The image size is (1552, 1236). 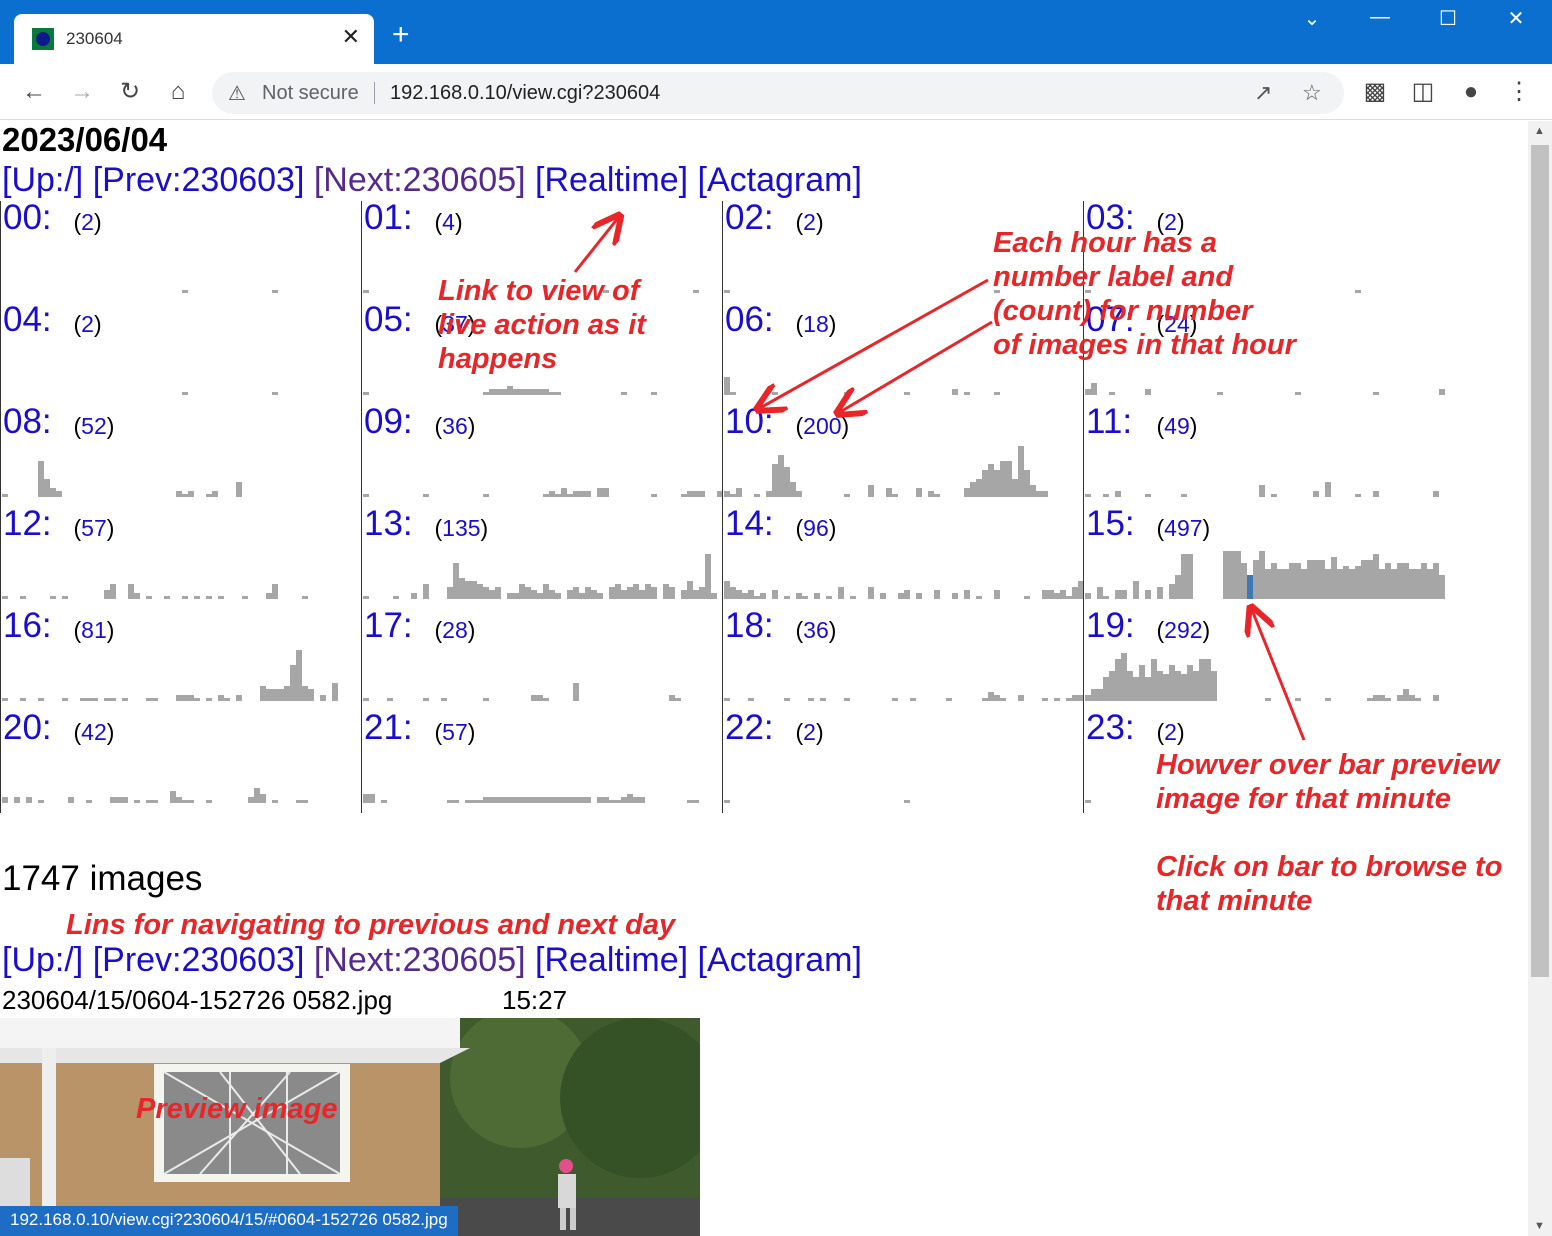 I want to click on hour-count-link: 2, so click(x=87, y=324).